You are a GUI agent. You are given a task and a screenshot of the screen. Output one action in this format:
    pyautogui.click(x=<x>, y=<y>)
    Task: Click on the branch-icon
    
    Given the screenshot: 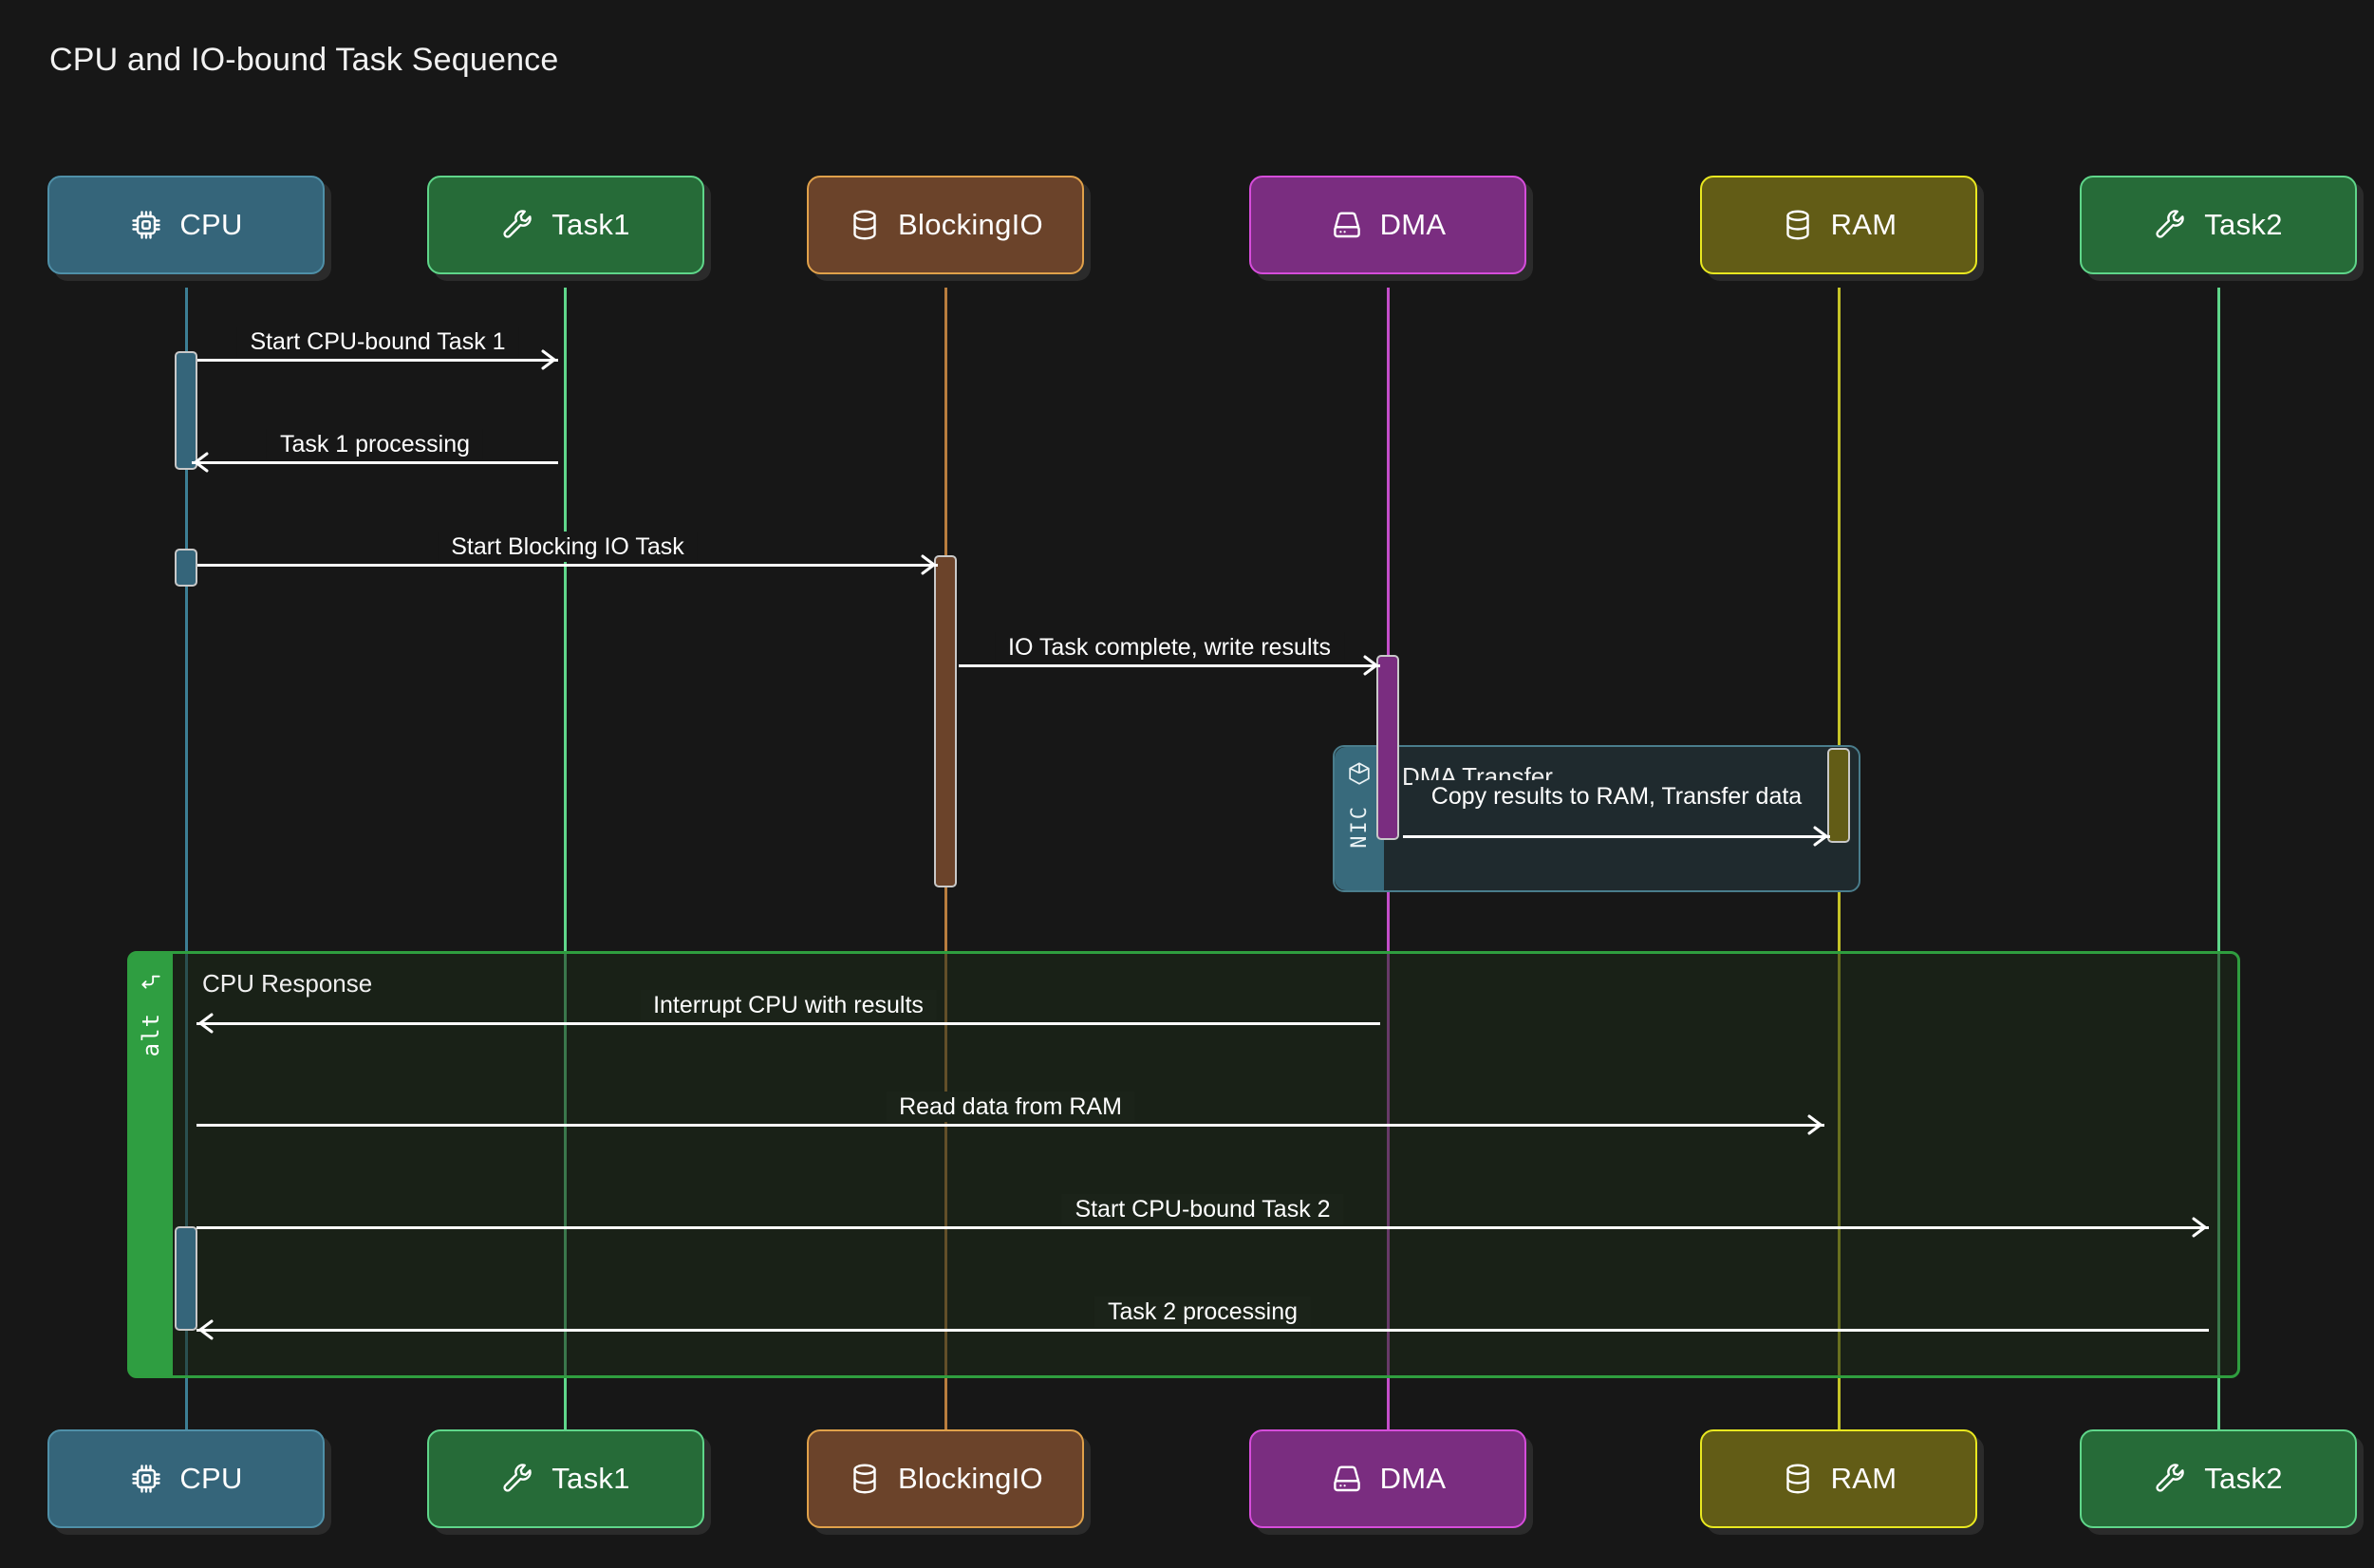 What is the action you would take?
    pyautogui.click(x=151, y=983)
    